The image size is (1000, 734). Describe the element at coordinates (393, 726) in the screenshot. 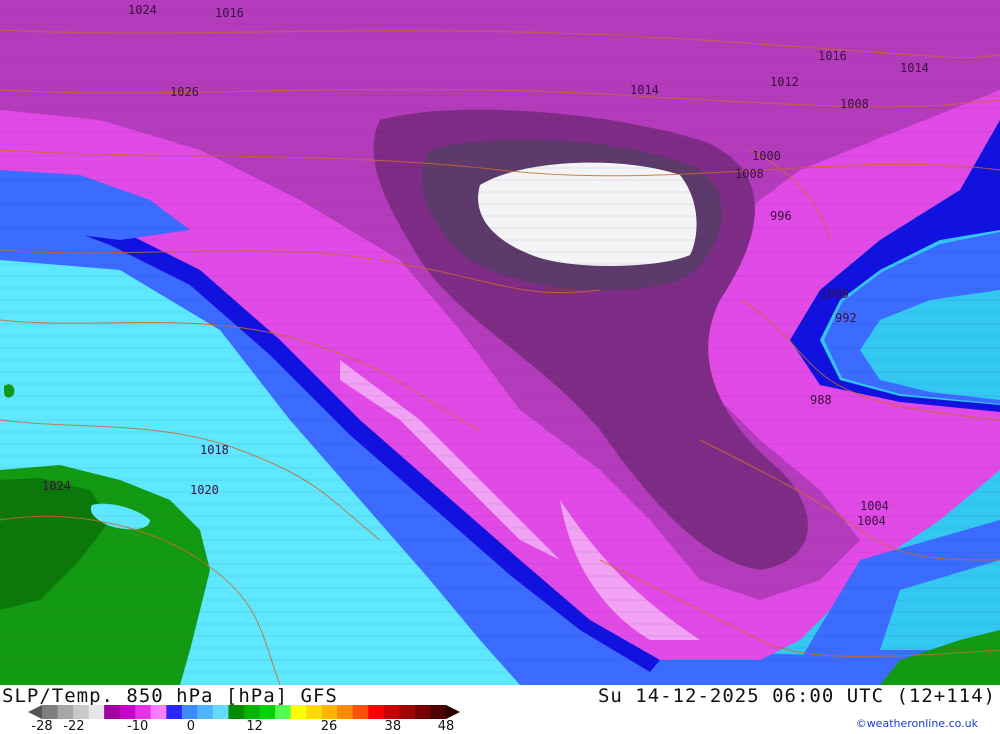

I see `legend-tick-label: 38` at that location.